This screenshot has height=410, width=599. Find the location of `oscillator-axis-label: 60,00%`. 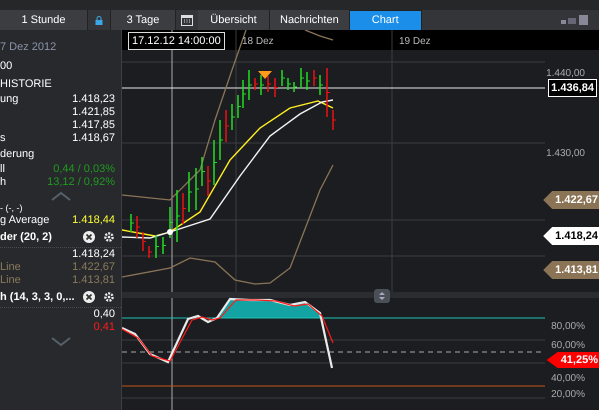

oscillator-axis-label: 60,00% is located at coordinates (568, 346).